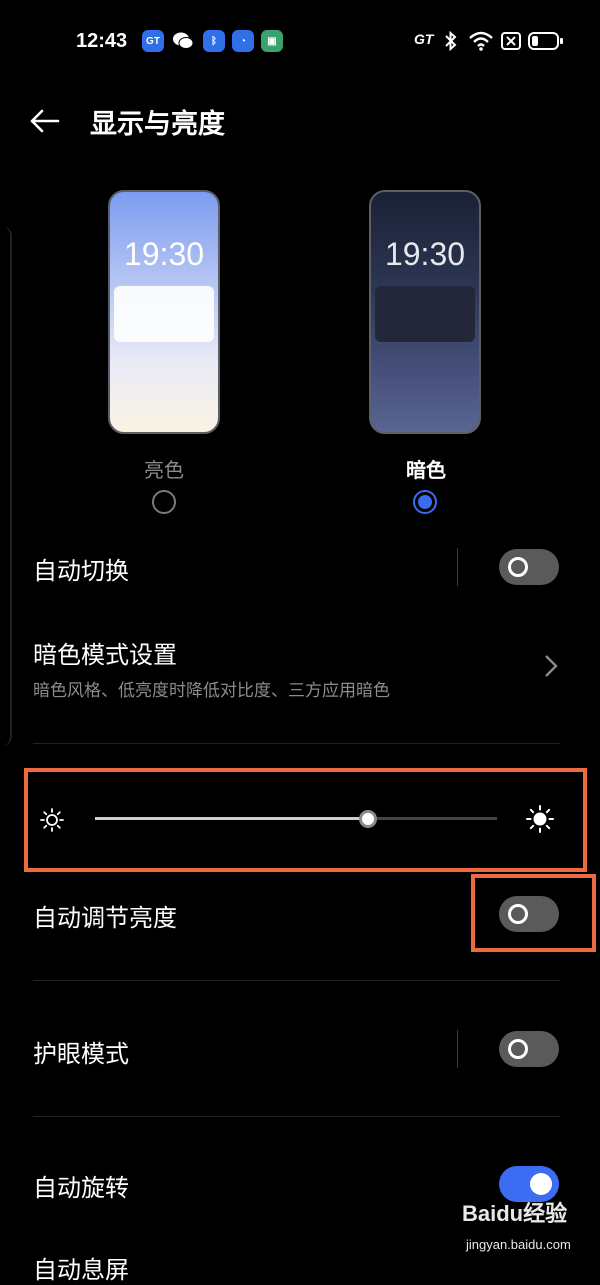  I want to click on eye-comfort-toggle, so click(529, 1049).